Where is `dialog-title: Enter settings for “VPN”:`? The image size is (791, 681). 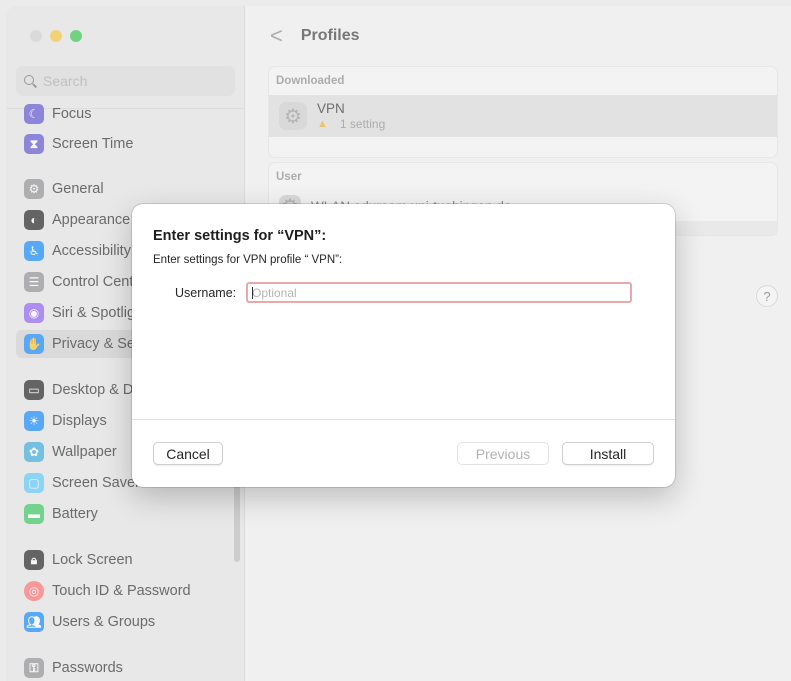 dialog-title: Enter settings for “VPN”: is located at coordinates (240, 236).